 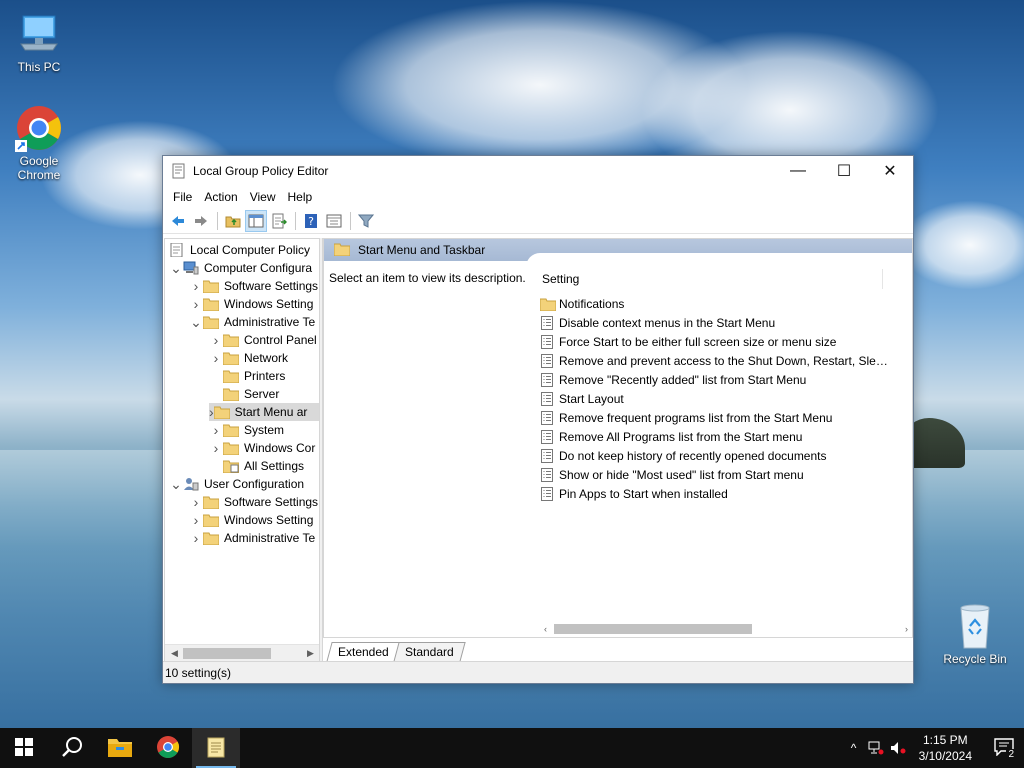 I want to click on tree-item-label: Administrative Te, so click(x=270, y=322).